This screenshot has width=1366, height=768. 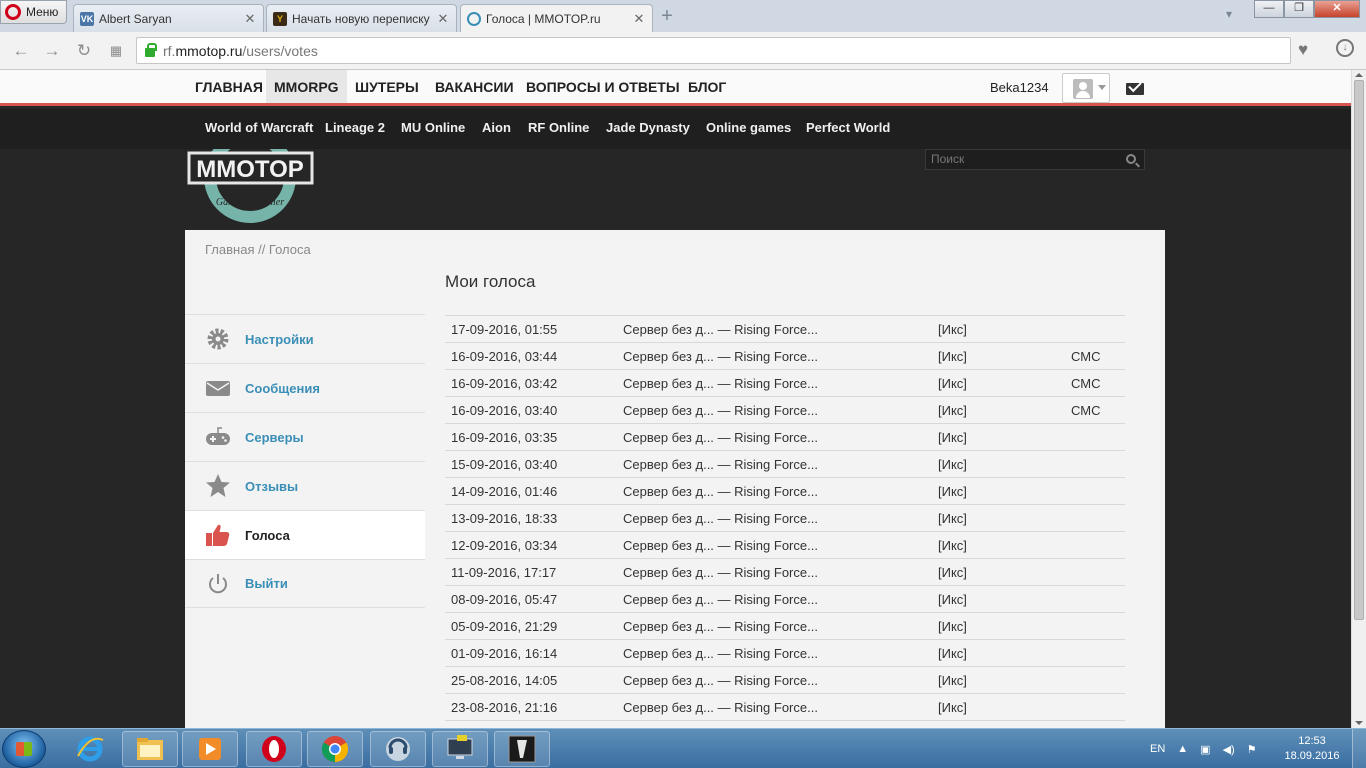 I want to click on reload-icon: ↻, so click(x=84, y=51).